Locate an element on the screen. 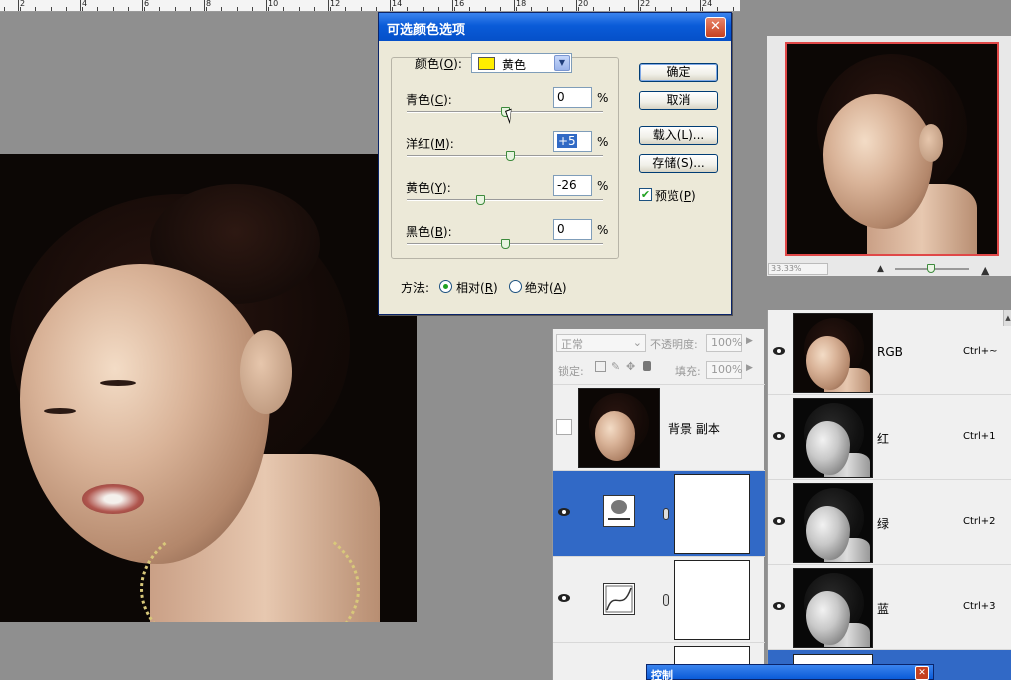 This screenshot has width=1011, height=680. ok-button: 确定 is located at coordinates (678, 72).